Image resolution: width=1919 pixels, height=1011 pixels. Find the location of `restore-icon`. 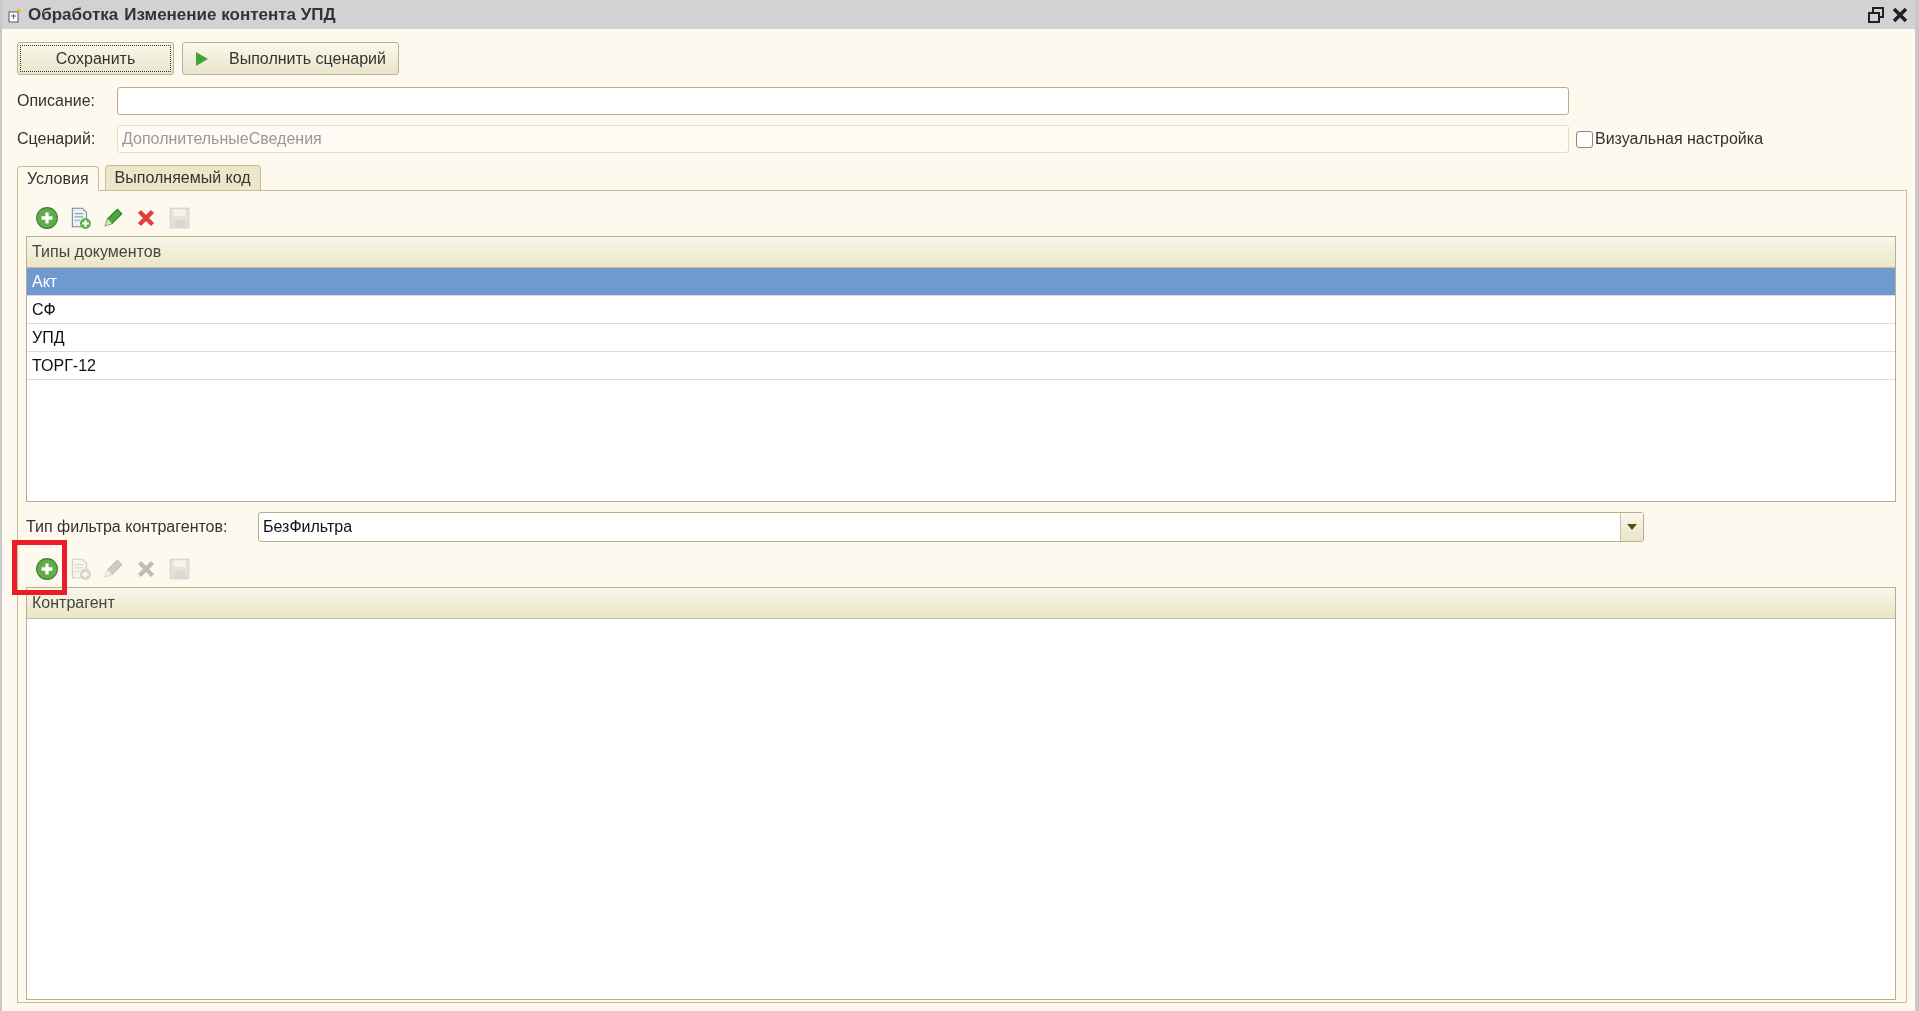

restore-icon is located at coordinates (1876, 14).